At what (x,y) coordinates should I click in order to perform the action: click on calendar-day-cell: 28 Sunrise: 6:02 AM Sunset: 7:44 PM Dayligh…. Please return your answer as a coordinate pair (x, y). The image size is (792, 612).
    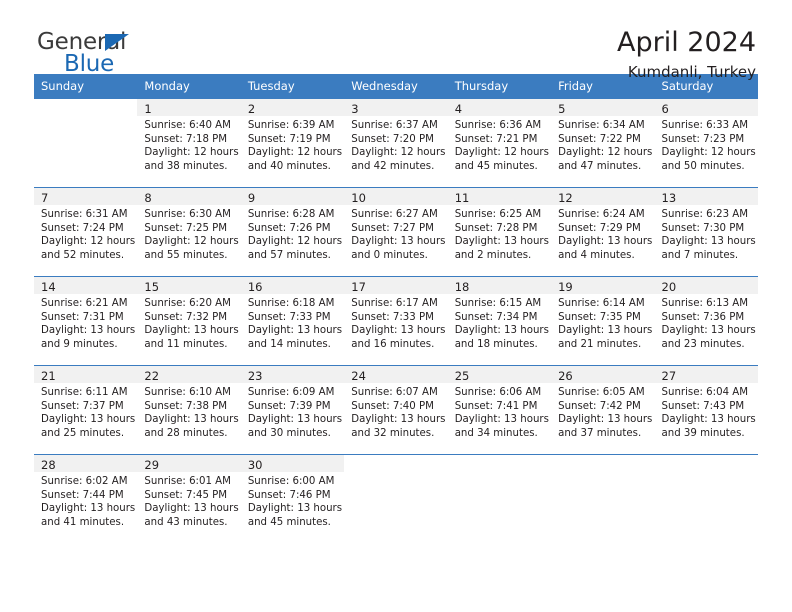
    Looking at the image, I should click on (86, 499).